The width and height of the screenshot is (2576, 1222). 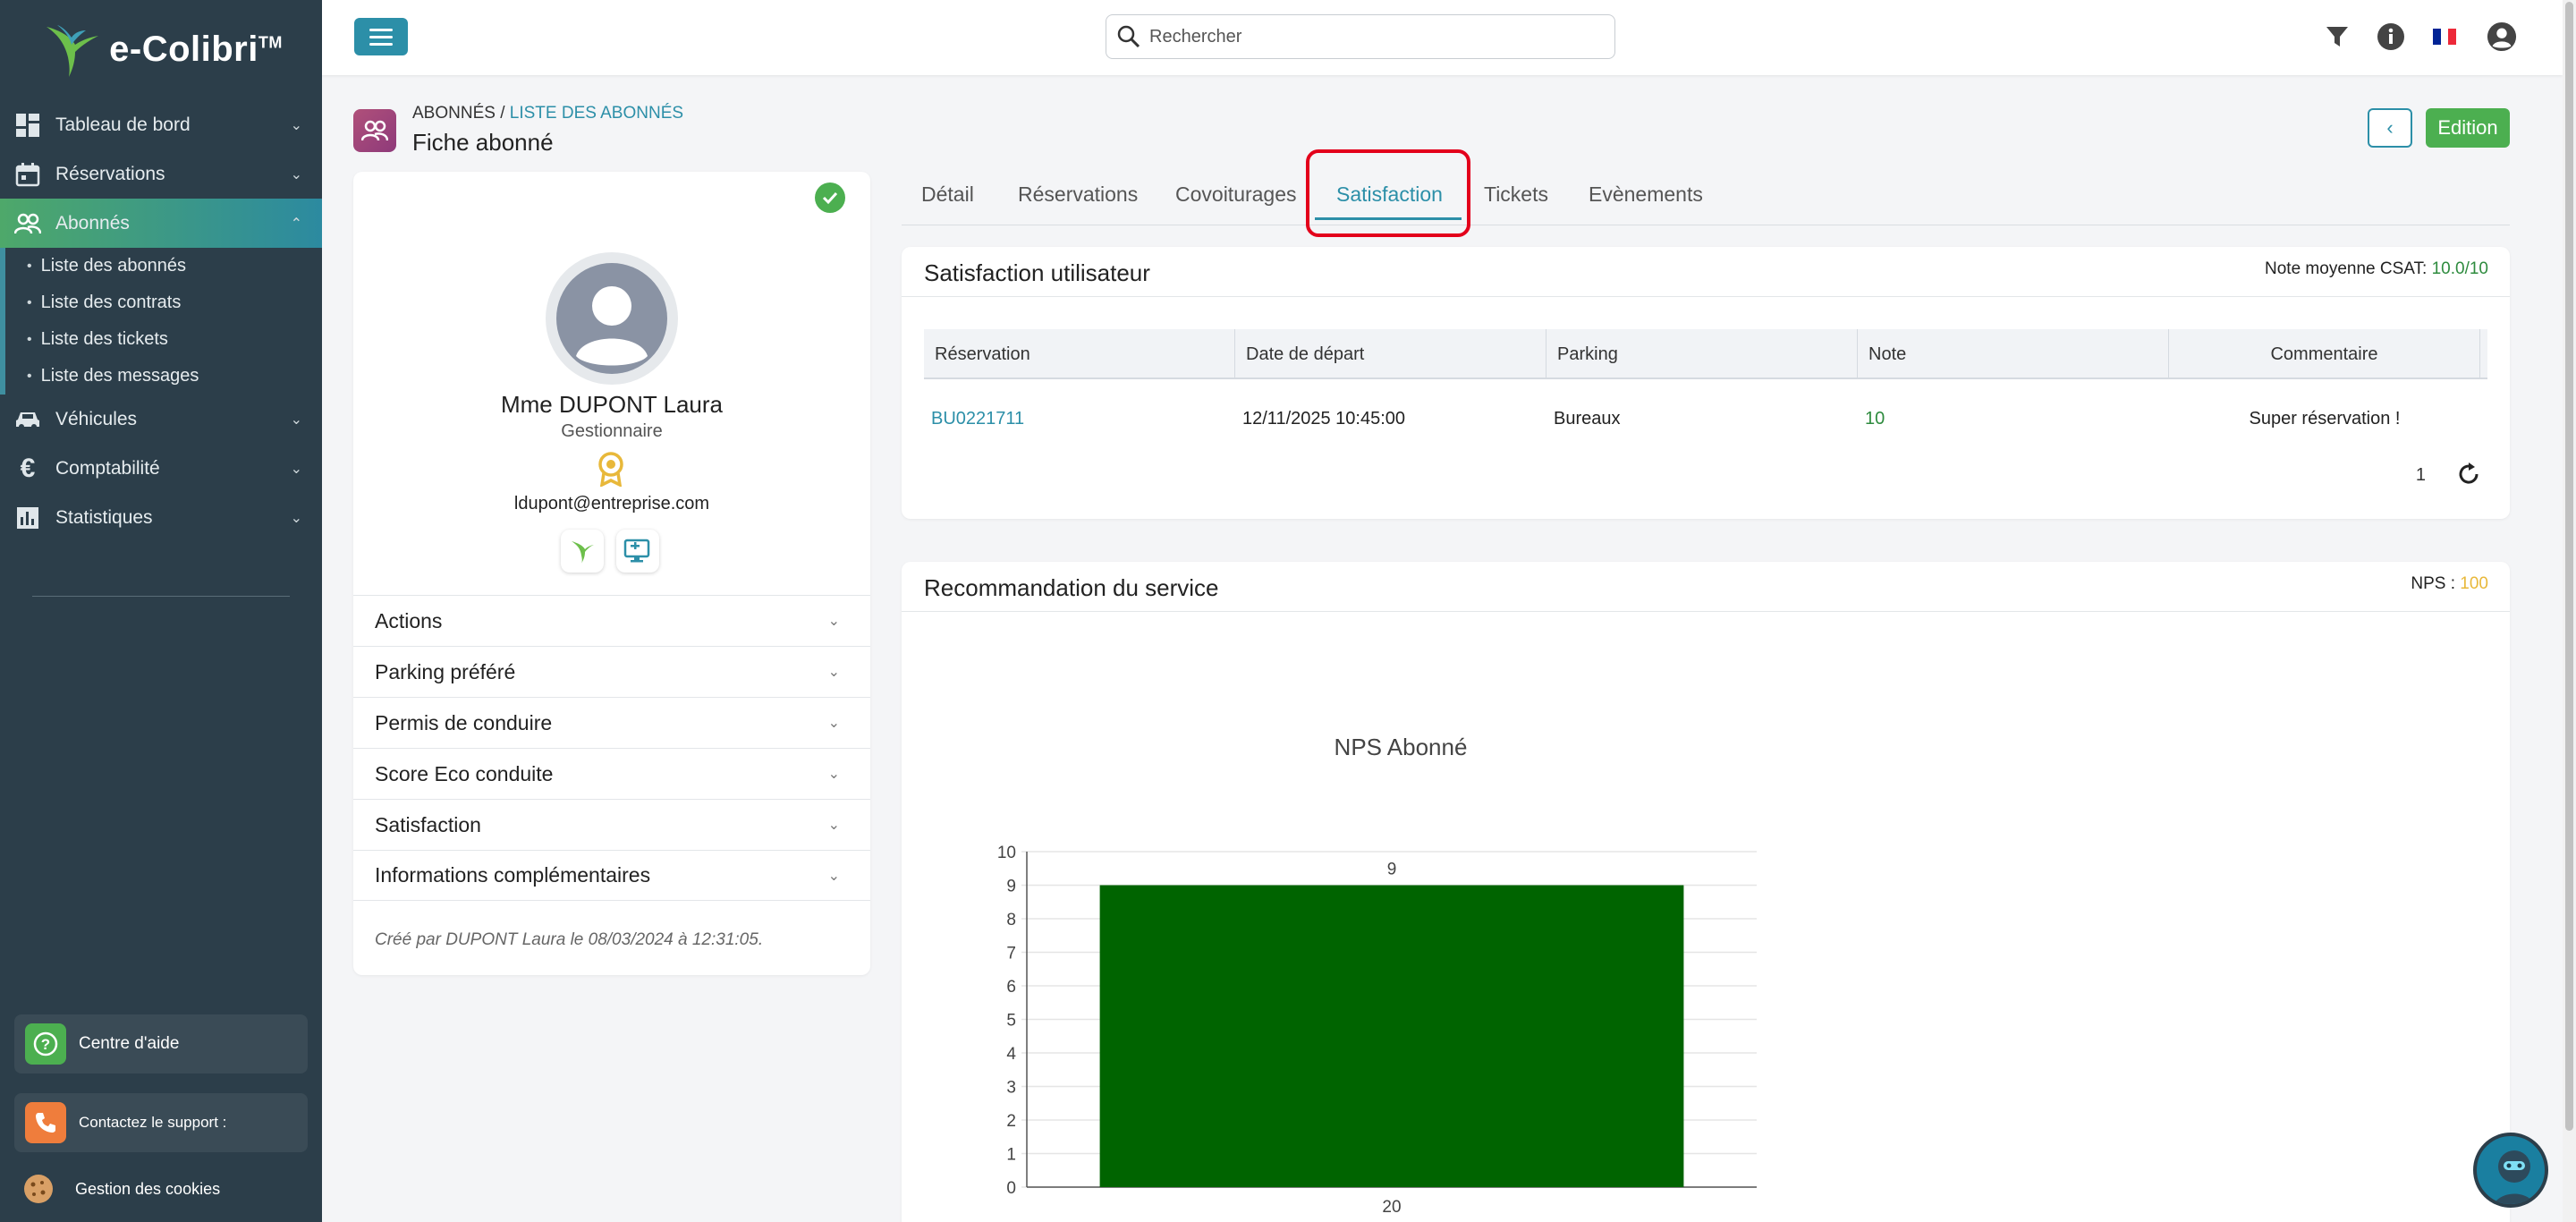 What do you see at coordinates (161, 517) in the screenshot?
I see `sidebar-item-statistiques: Statistiques ⌄` at bounding box center [161, 517].